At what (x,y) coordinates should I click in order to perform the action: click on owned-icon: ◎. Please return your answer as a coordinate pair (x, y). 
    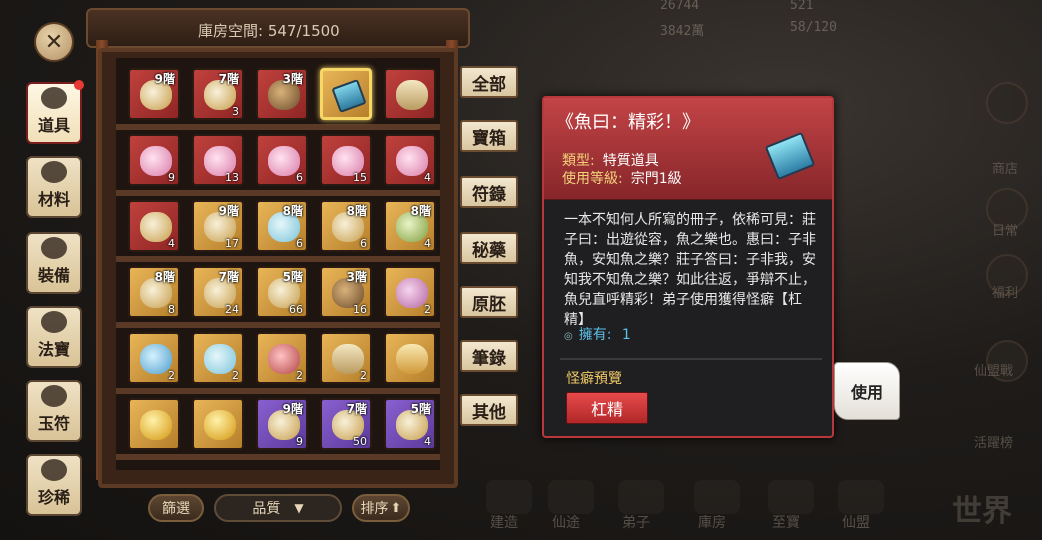
    Looking at the image, I should click on (568, 336).